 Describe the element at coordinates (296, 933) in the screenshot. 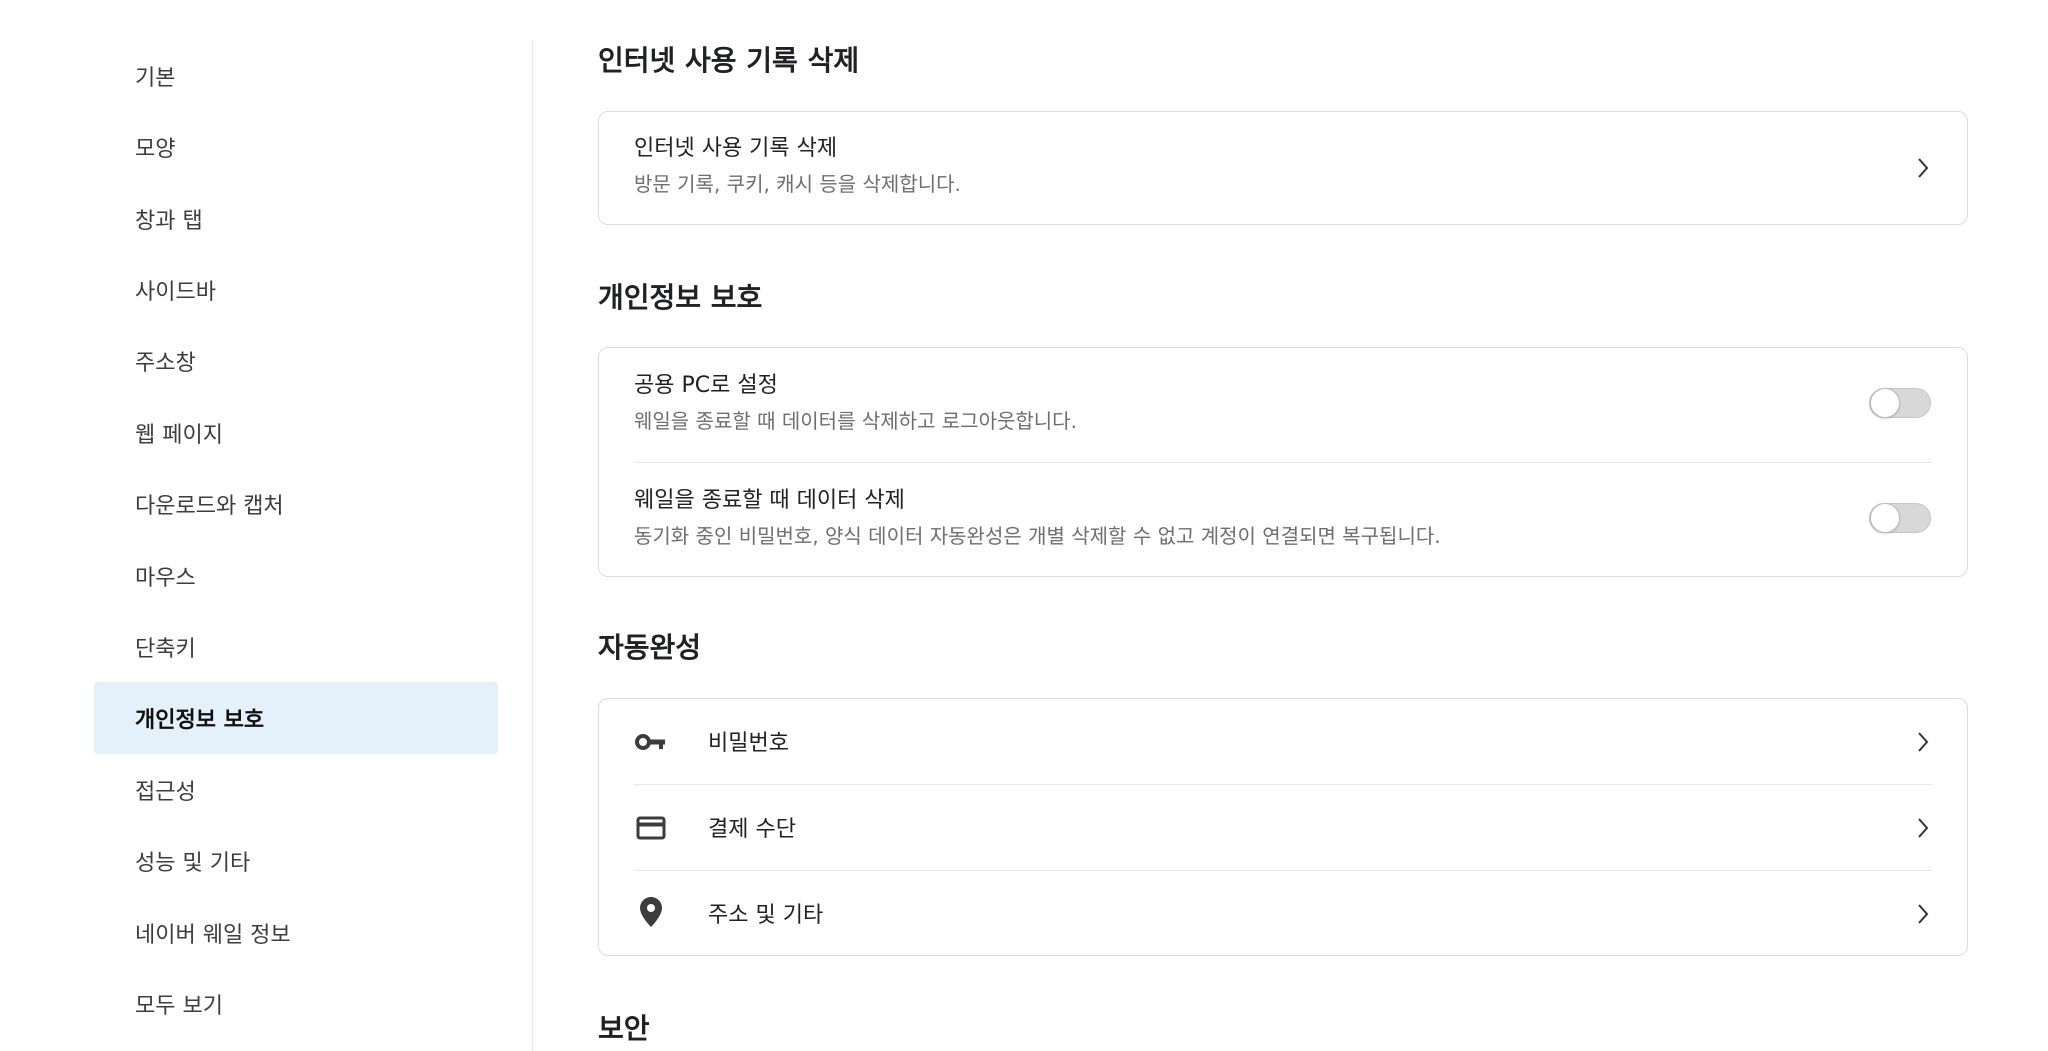

I see `sidebar-item-about-whale: 네이버 웨일 정보` at that location.